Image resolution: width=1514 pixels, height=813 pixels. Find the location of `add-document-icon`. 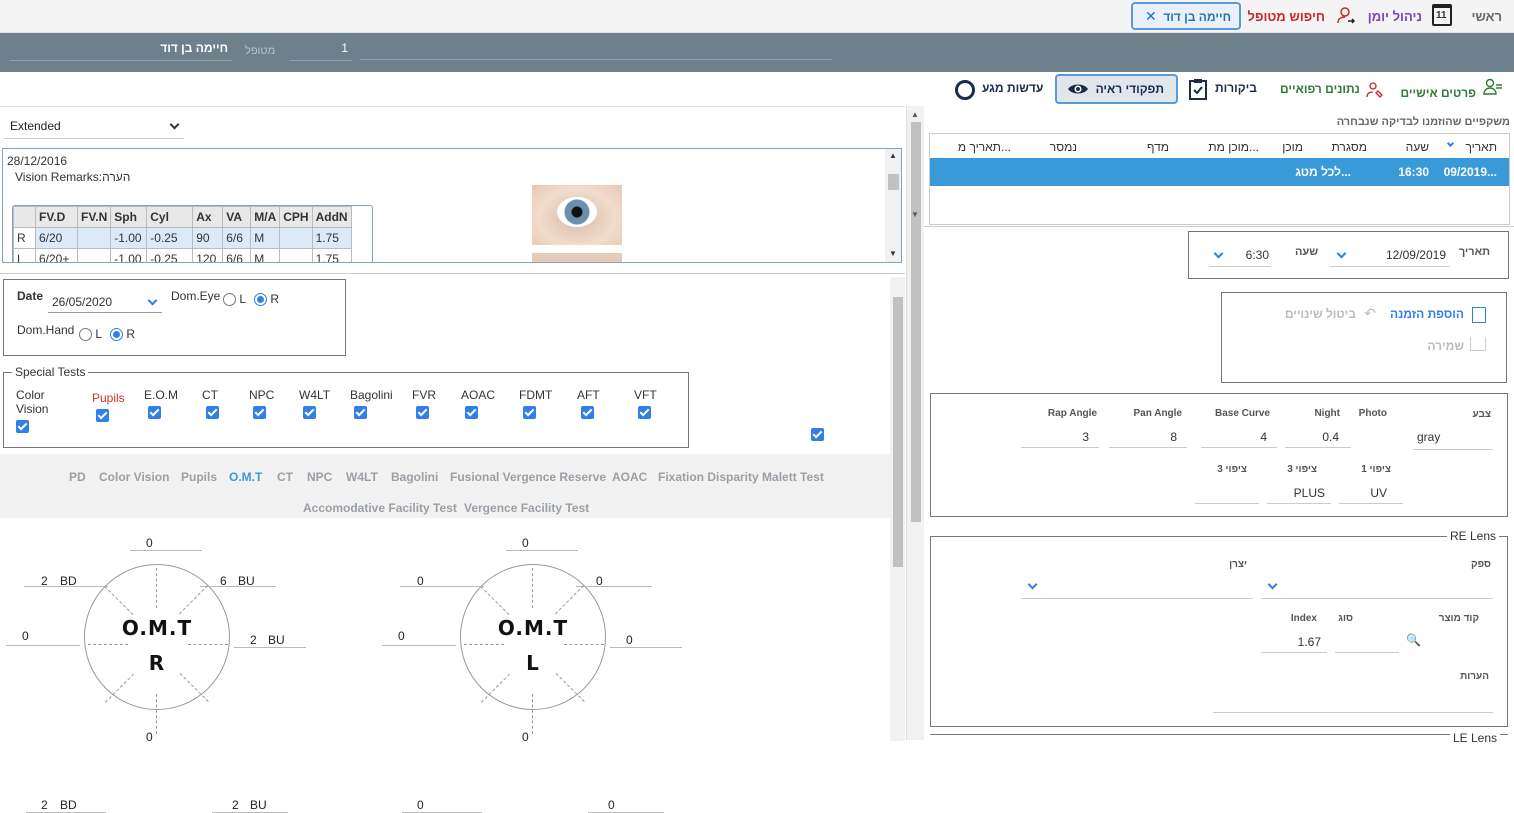

add-document-icon is located at coordinates (1479, 315).